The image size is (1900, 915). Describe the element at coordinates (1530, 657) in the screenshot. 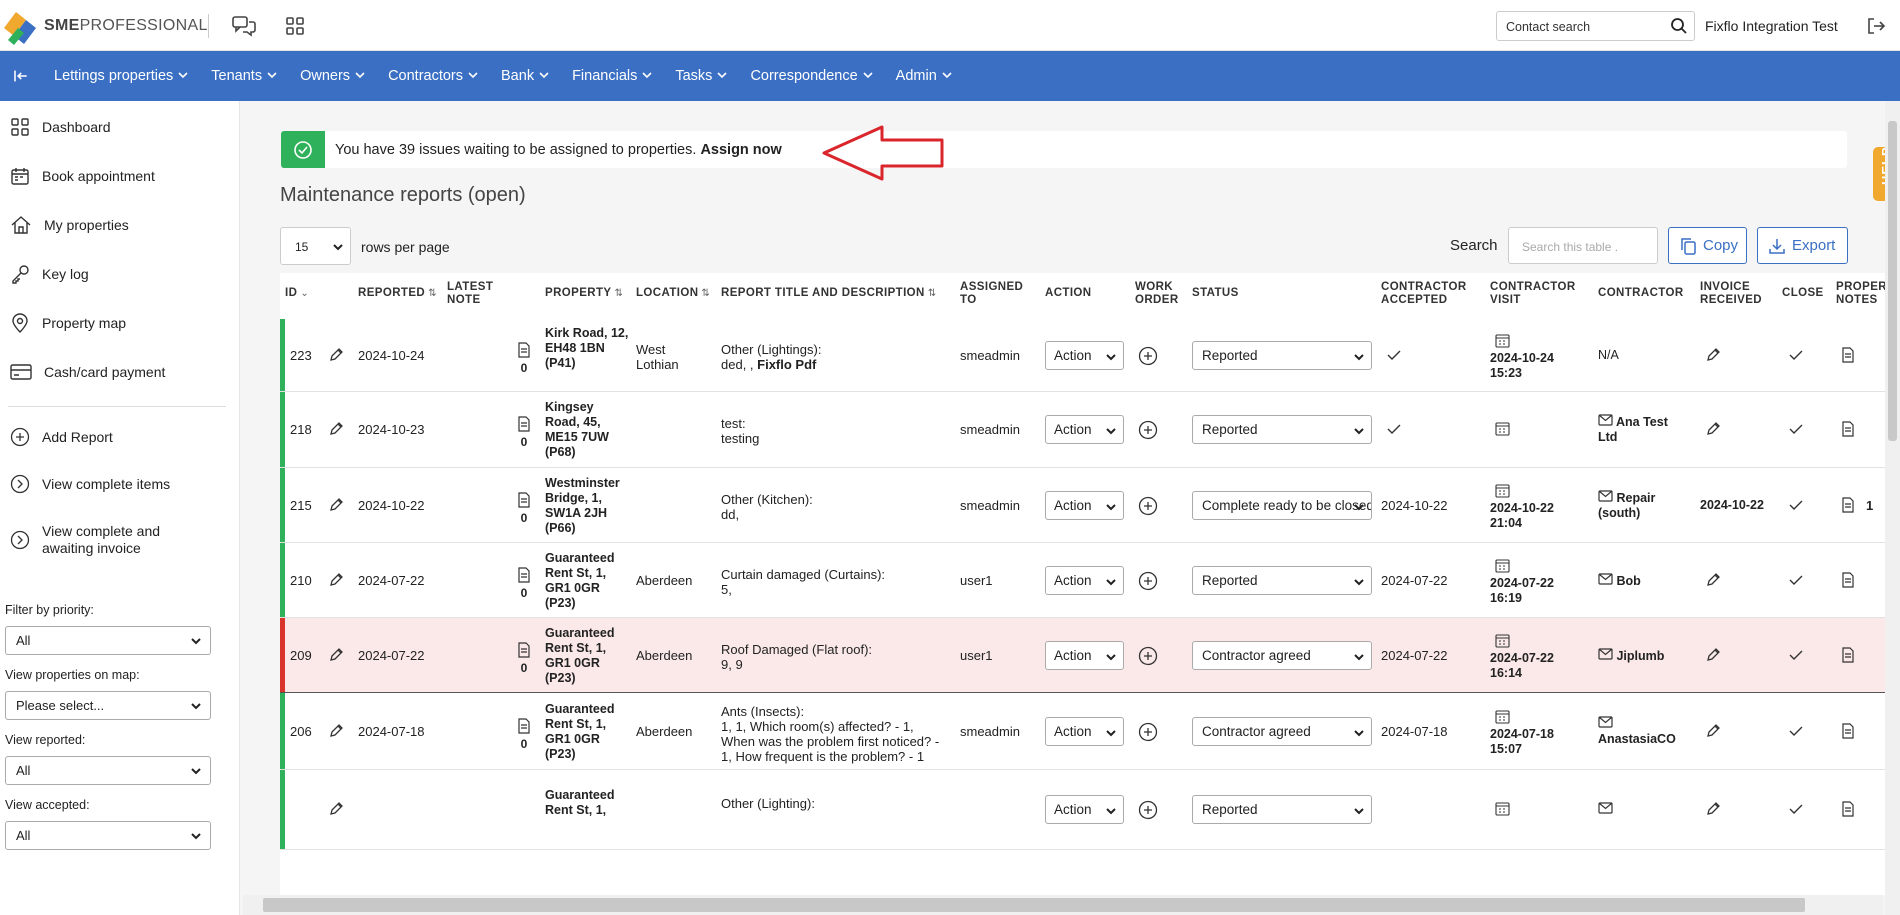

I see `contractor-visit: 2024-07-22 16:14` at that location.